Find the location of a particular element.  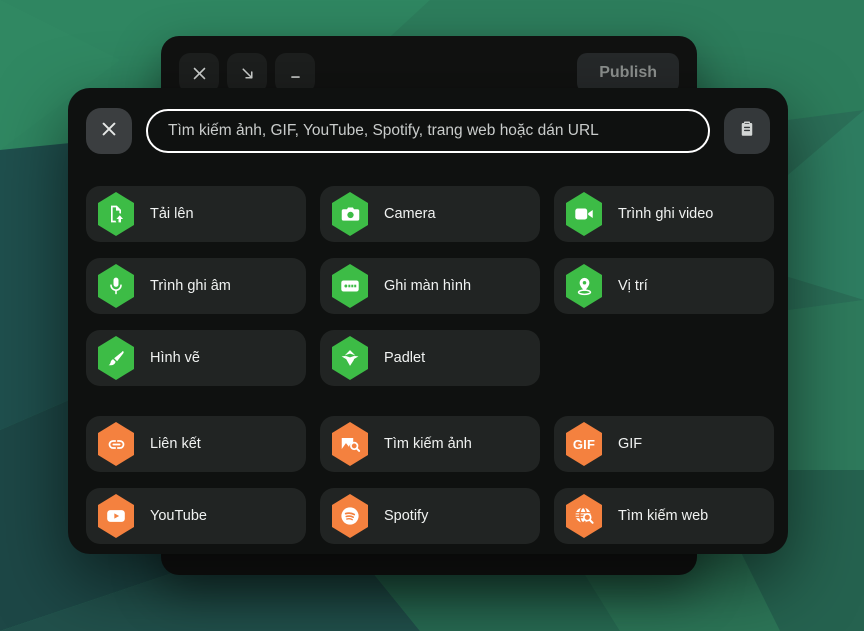

window-expand-button is located at coordinates (247, 73).